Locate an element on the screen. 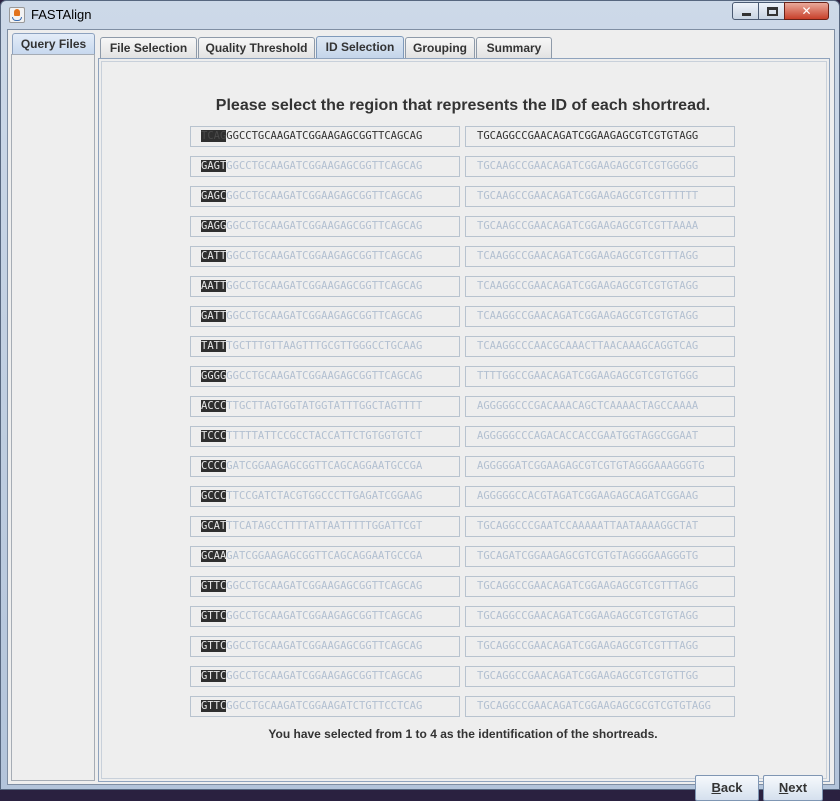 This screenshot has height=801, width=840. shortread-left-field: TATTTGCTTTGTTAAGTTTGCGTTGGGCCTGCAAG is located at coordinates (325, 346).